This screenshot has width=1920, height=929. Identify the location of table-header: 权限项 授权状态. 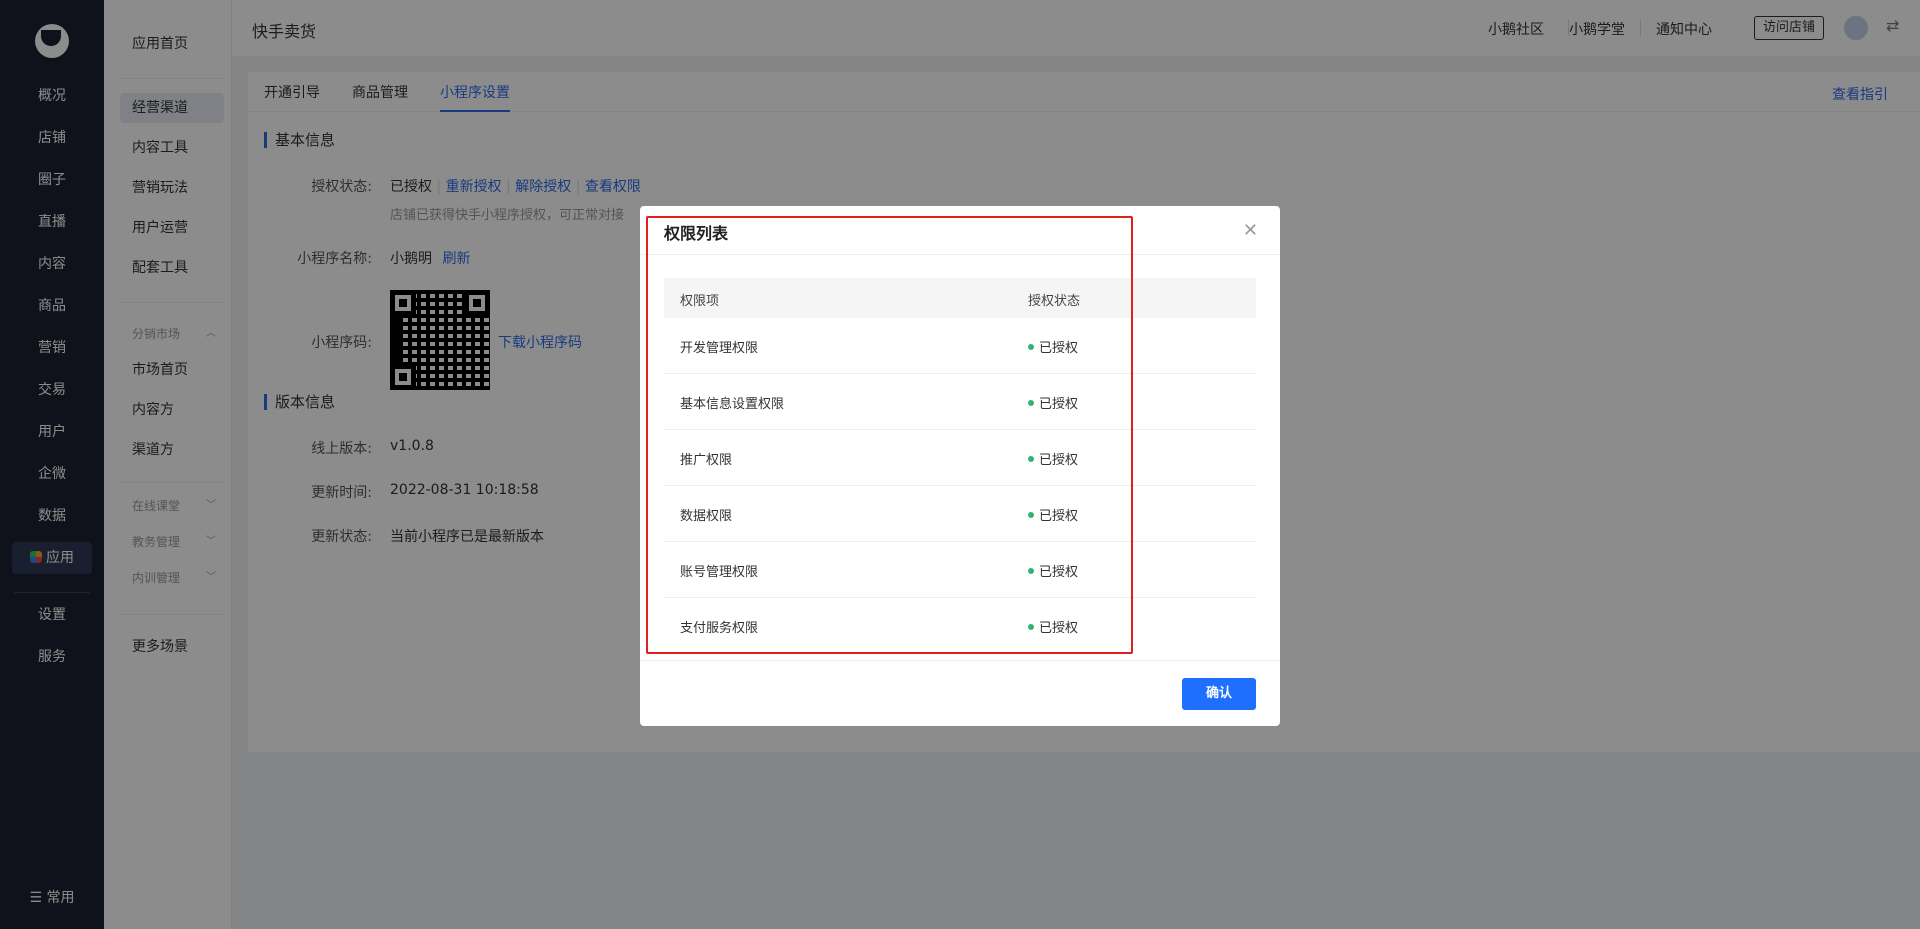
(960, 298).